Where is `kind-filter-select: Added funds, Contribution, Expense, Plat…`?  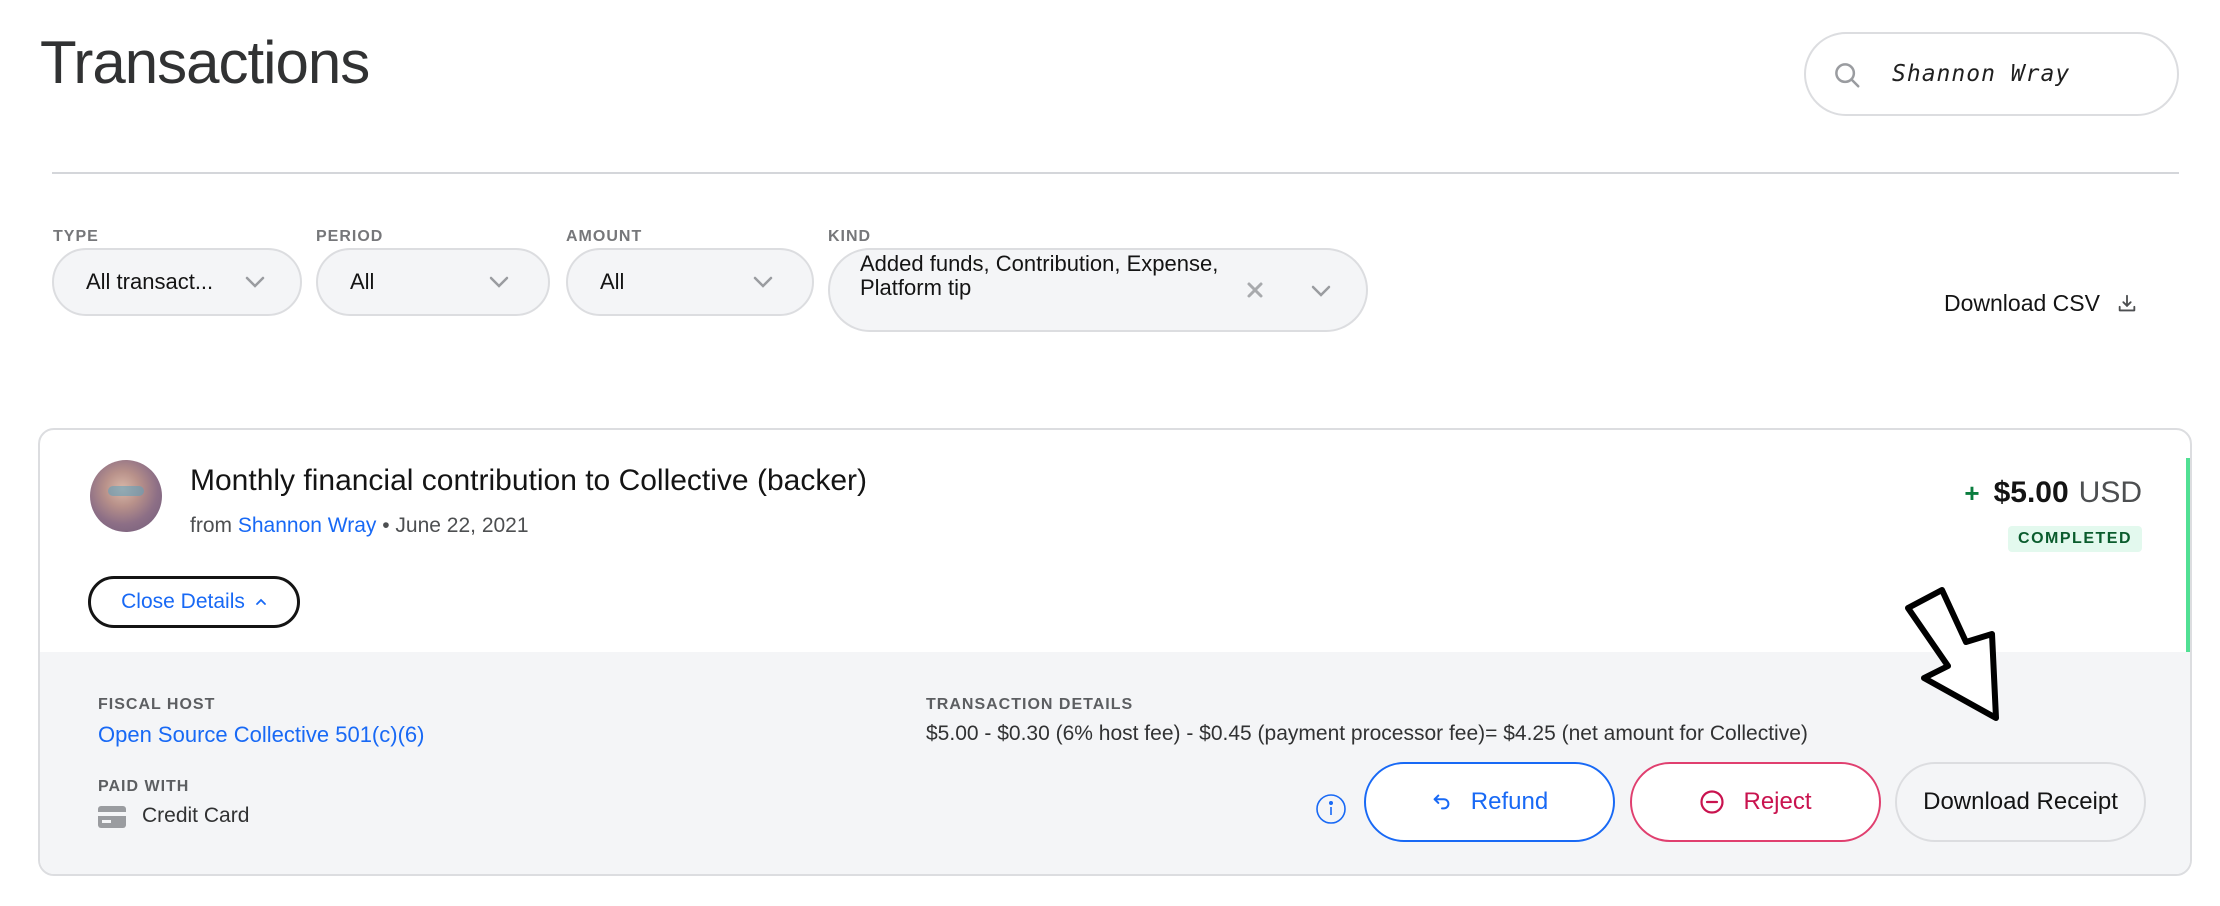 kind-filter-select: Added funds, Contribution, Expense, Plat… is located at coordinates (1098, 290).